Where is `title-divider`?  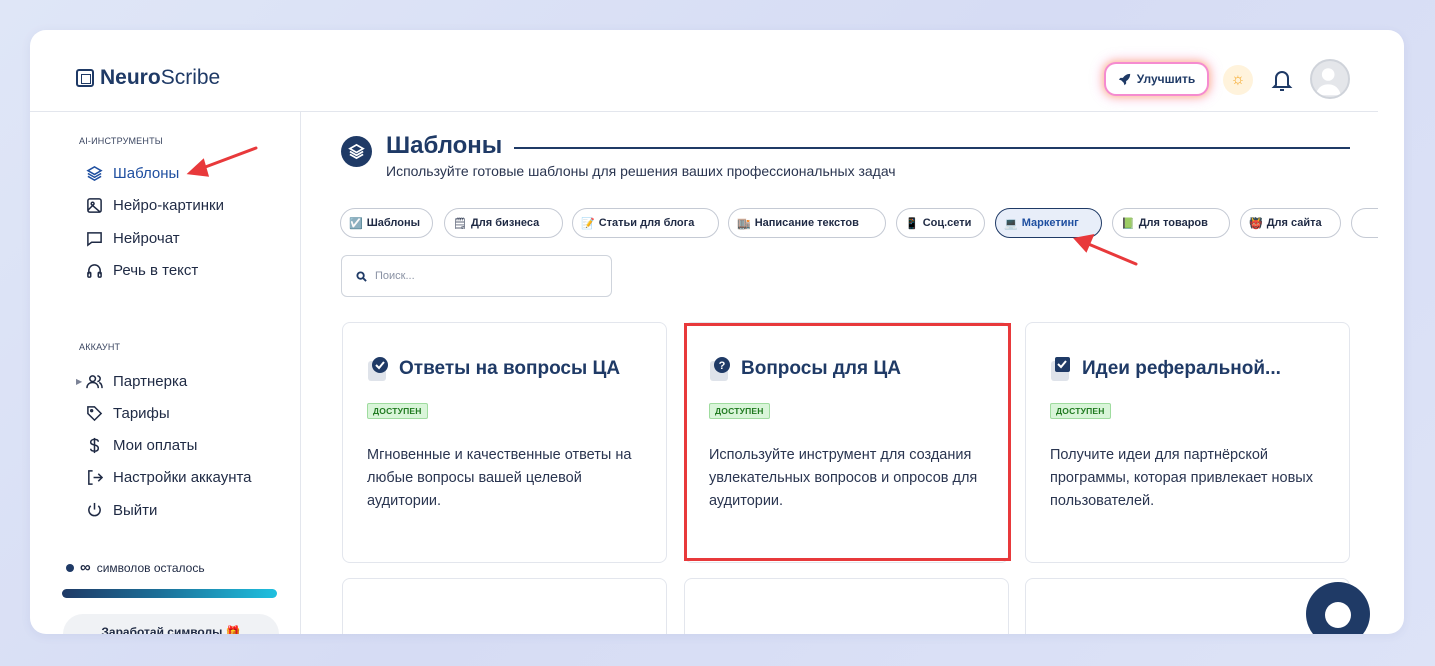 title-divider is located at coordinates (932, 148).